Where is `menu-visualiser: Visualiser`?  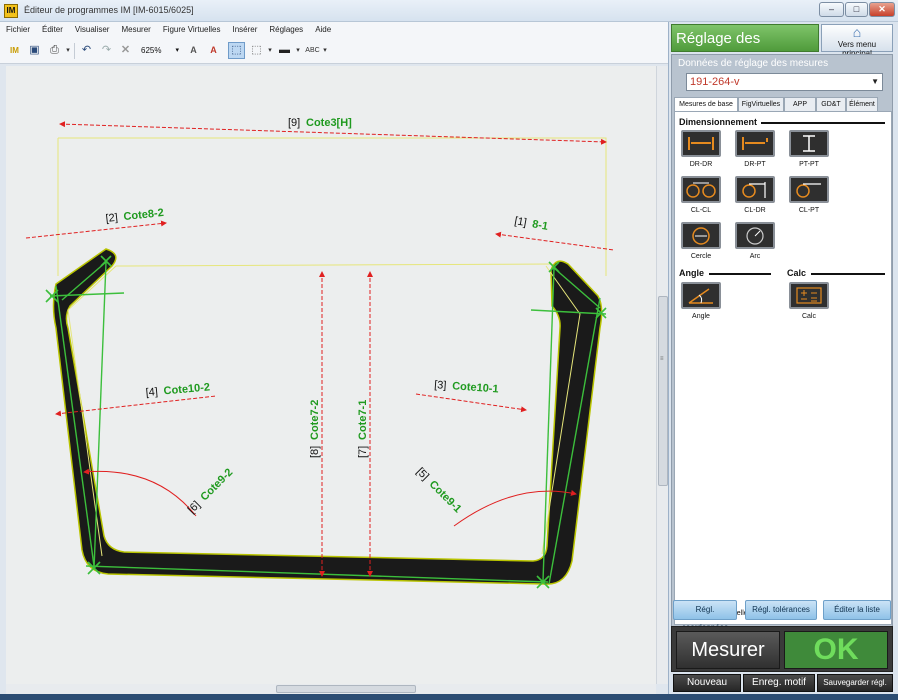 menu-visualiser: Visualiser is located at coordinates (92, 28).